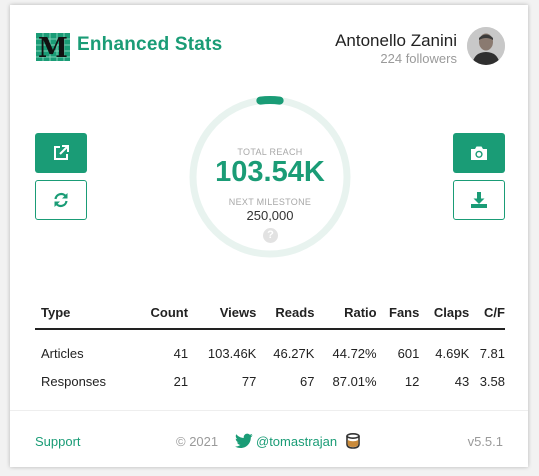  What do you see at coordinates (354, 381) in the screenshot?
I see `table-cell: 87.01%` at bounding box center [354, 381].